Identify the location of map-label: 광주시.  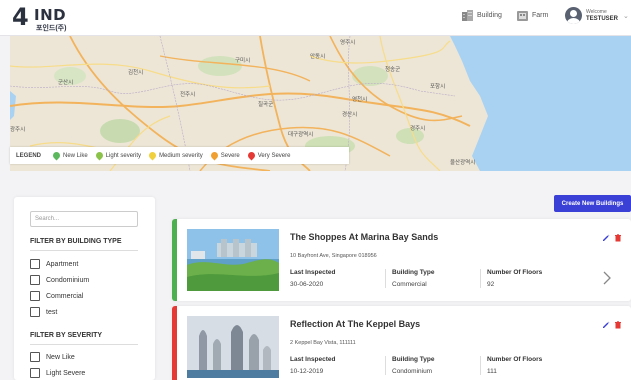
(17, 129).